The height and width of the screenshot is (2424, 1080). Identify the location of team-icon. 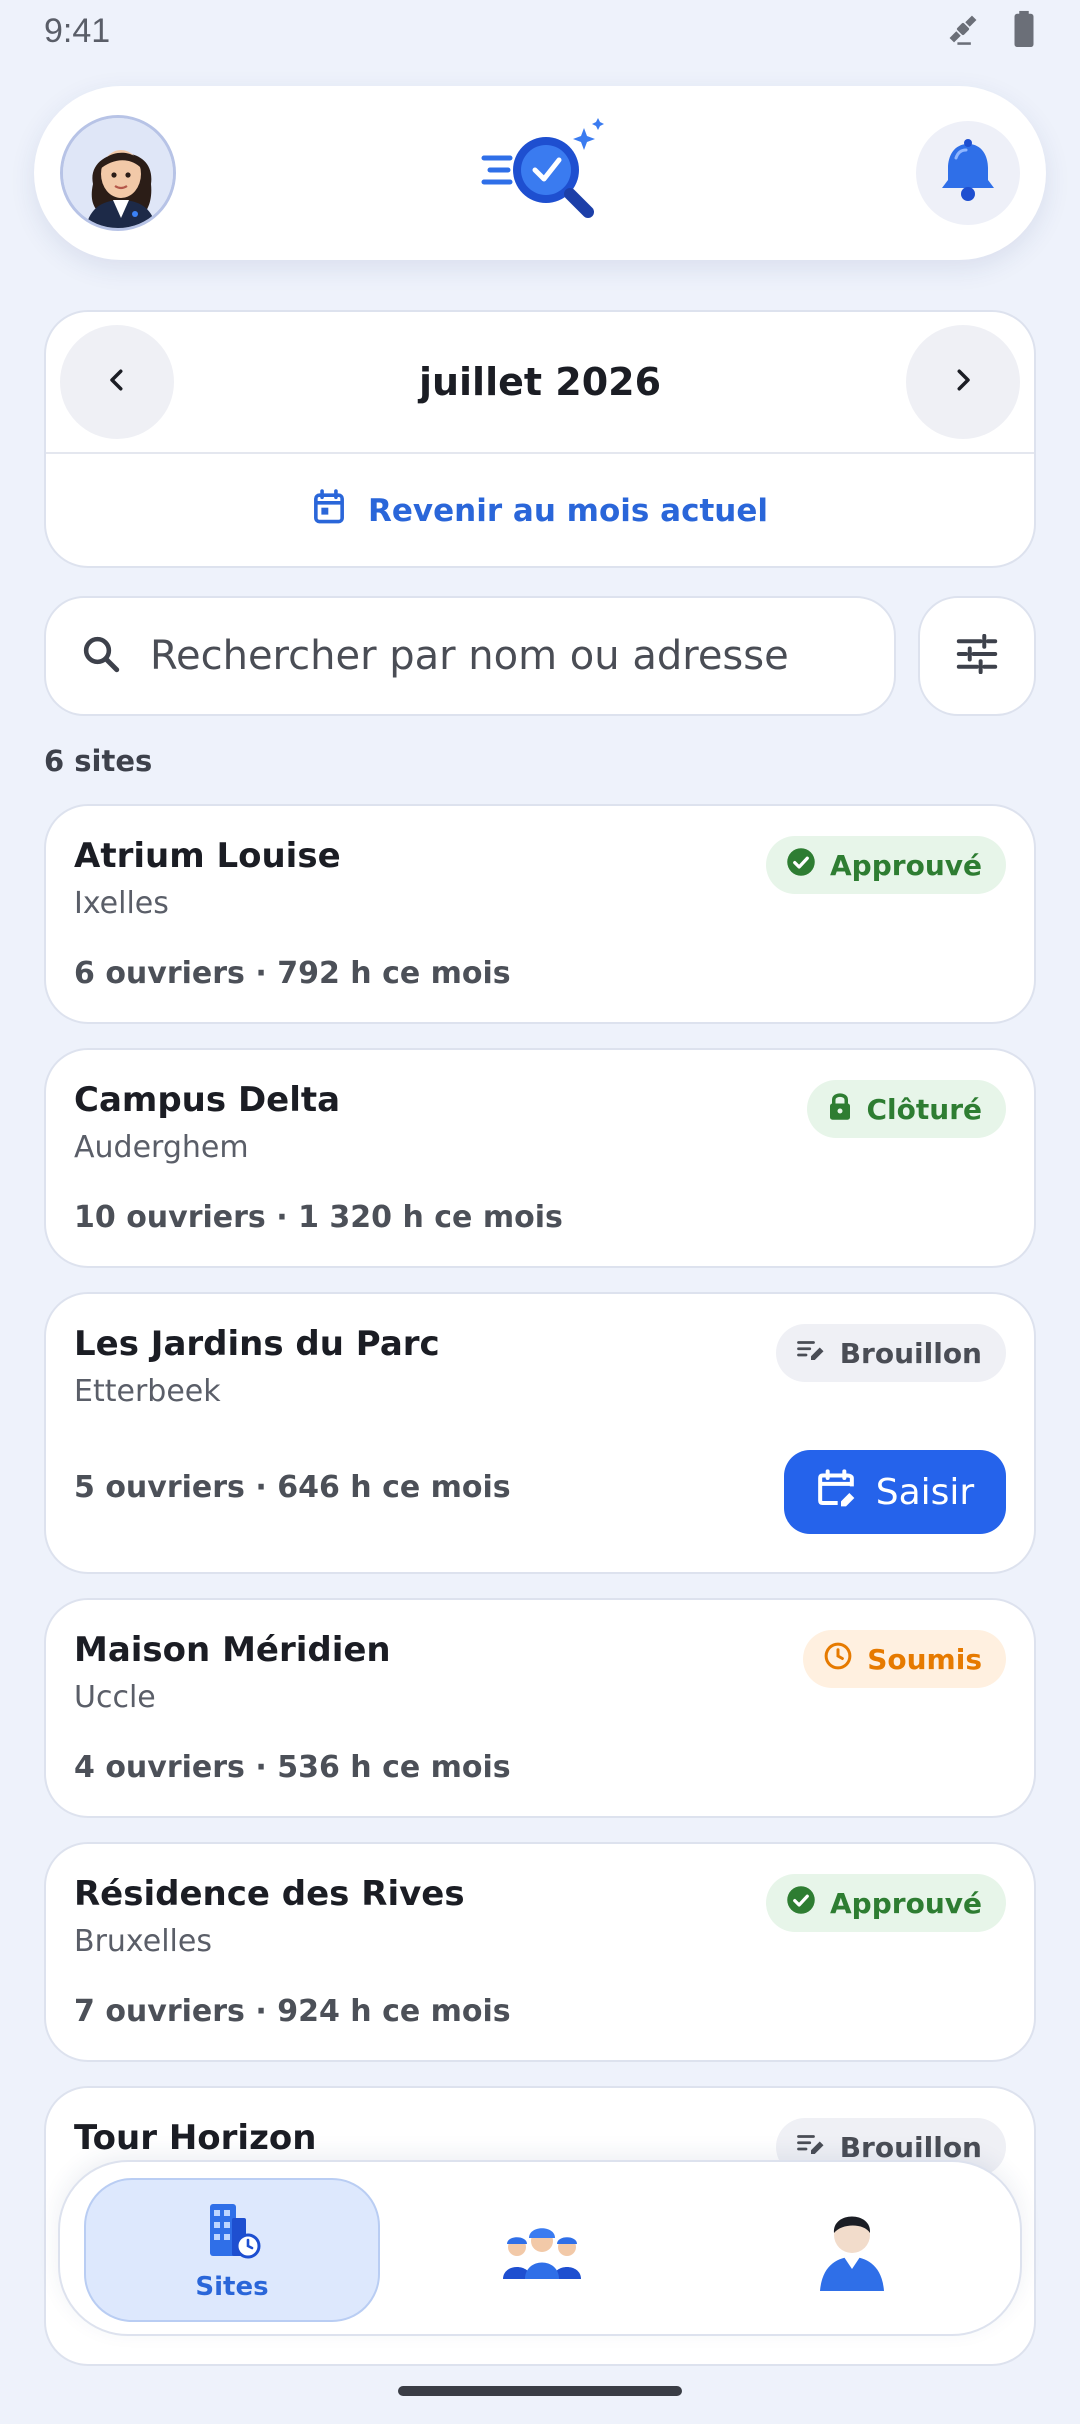
(542, 2250).